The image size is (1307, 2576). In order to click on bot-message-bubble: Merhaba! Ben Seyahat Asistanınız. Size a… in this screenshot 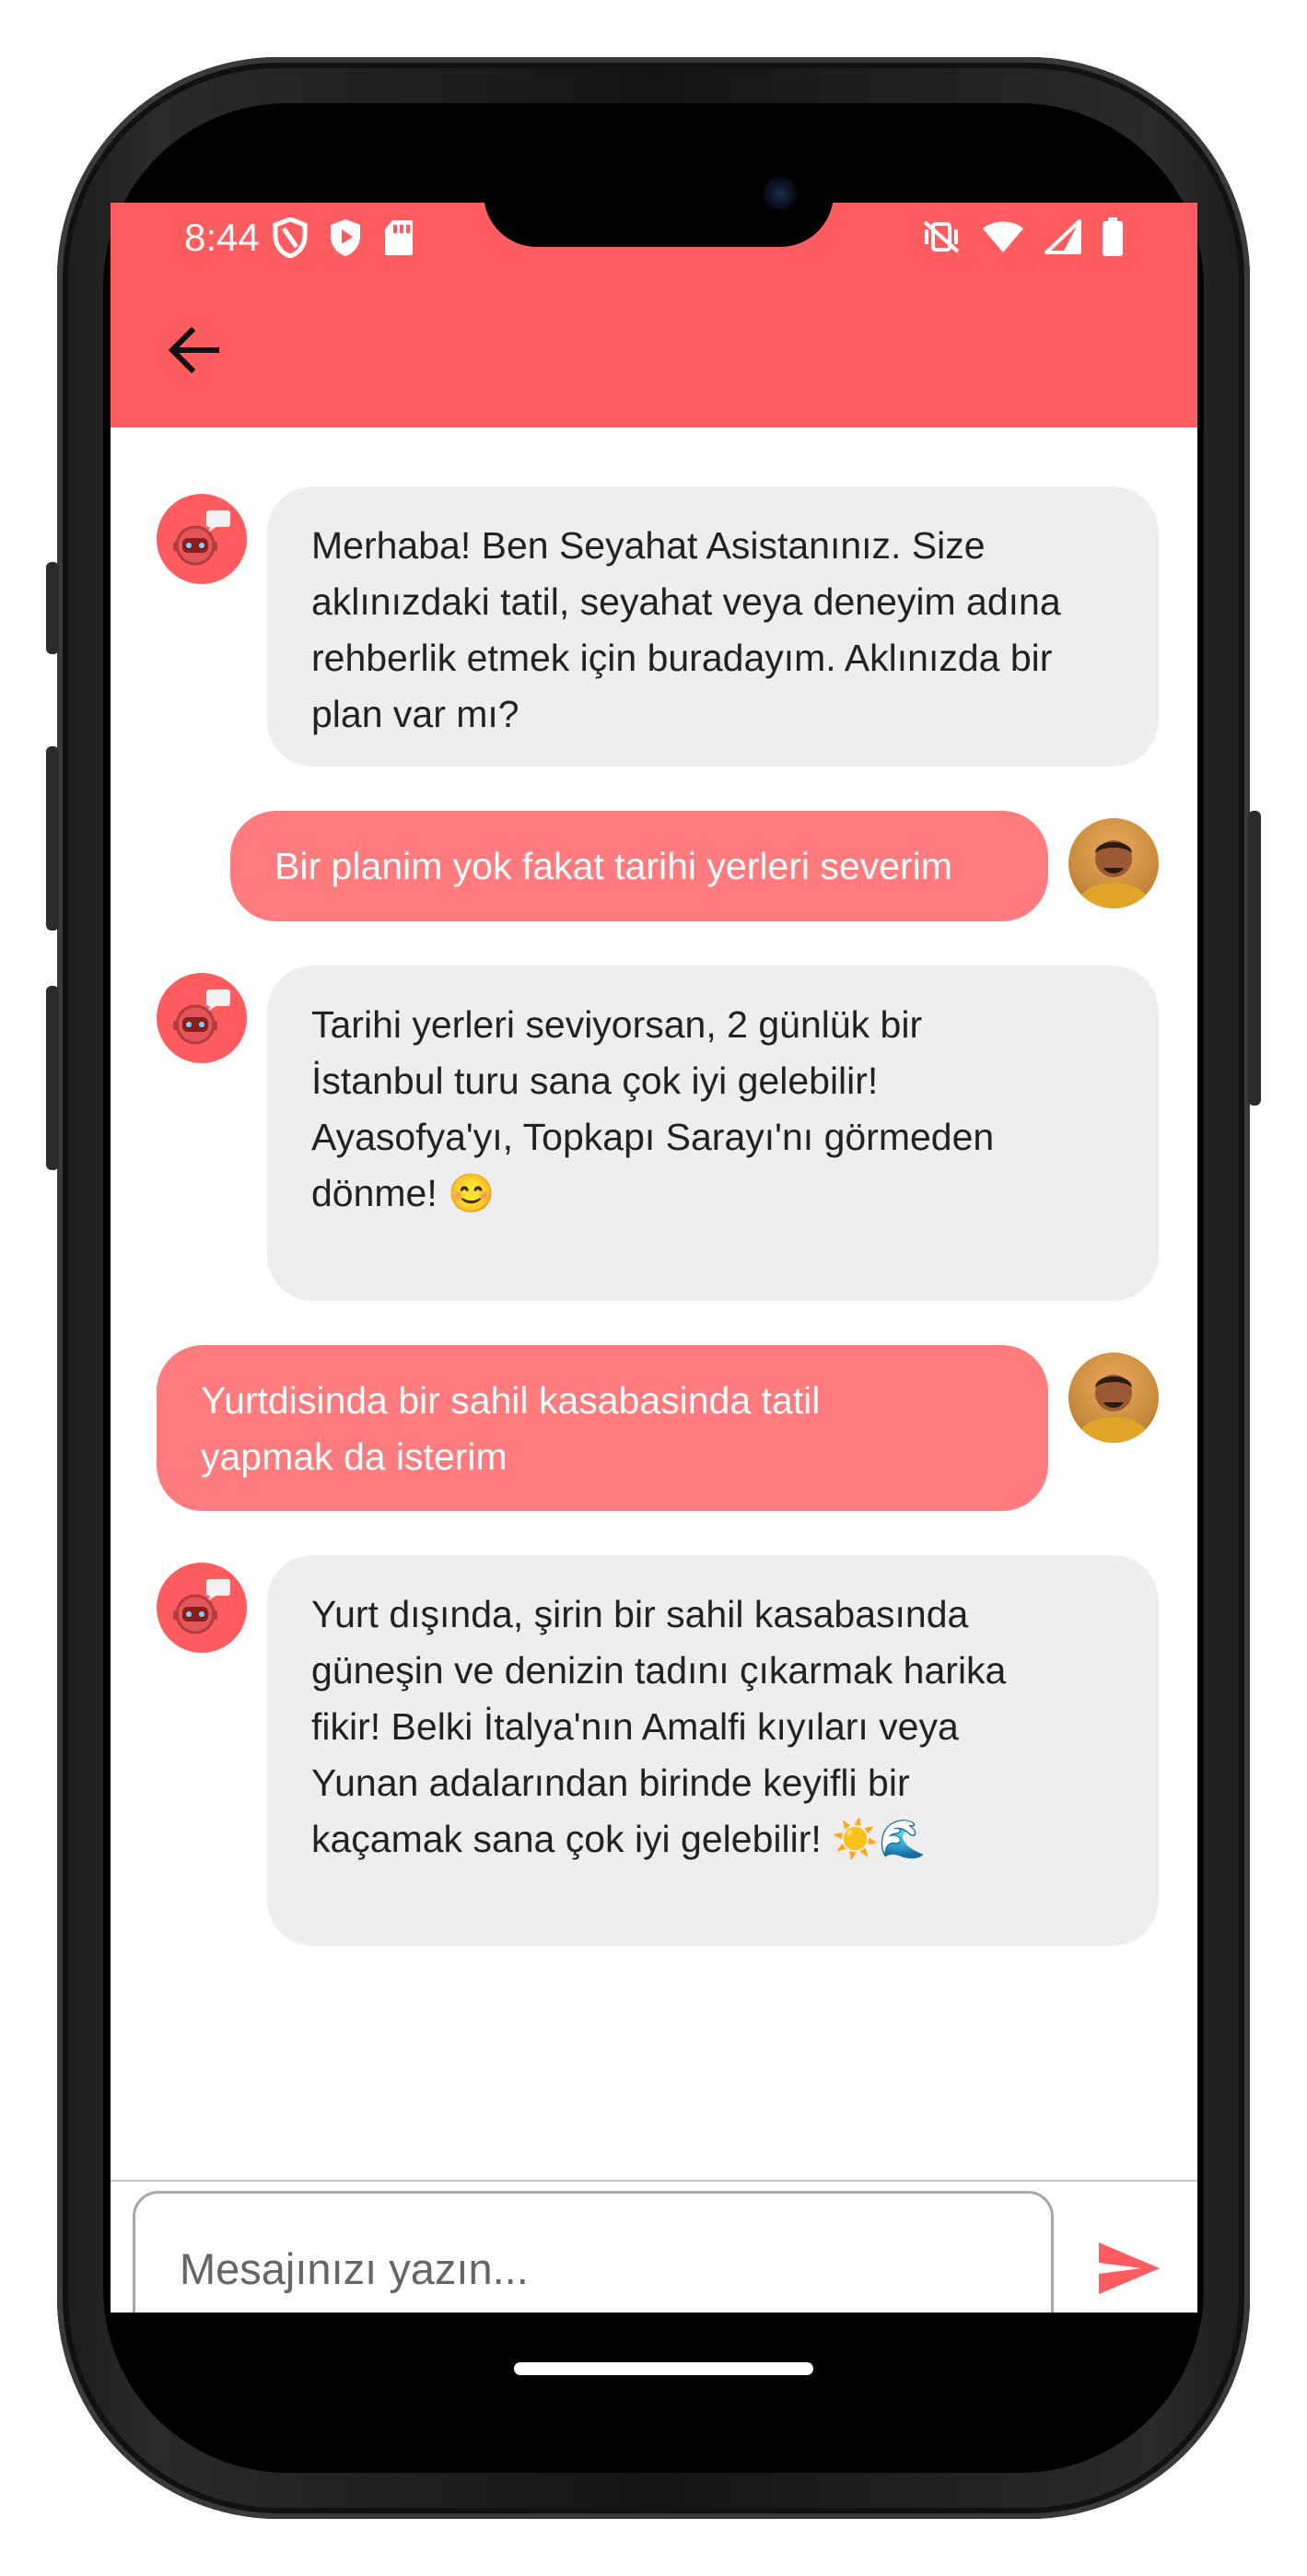, I will do `click(713, 626)`.